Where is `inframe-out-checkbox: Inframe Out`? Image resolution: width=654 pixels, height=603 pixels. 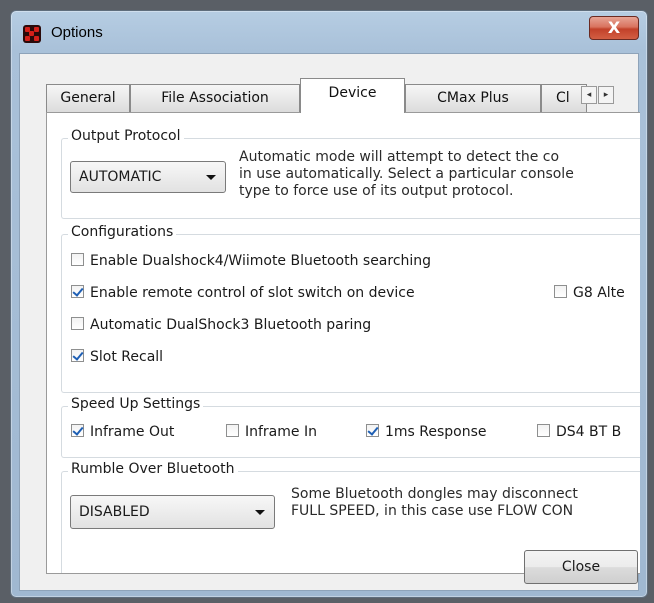 inframe-out-checkbox: Inframe Out is located at coordinates (122, 432).